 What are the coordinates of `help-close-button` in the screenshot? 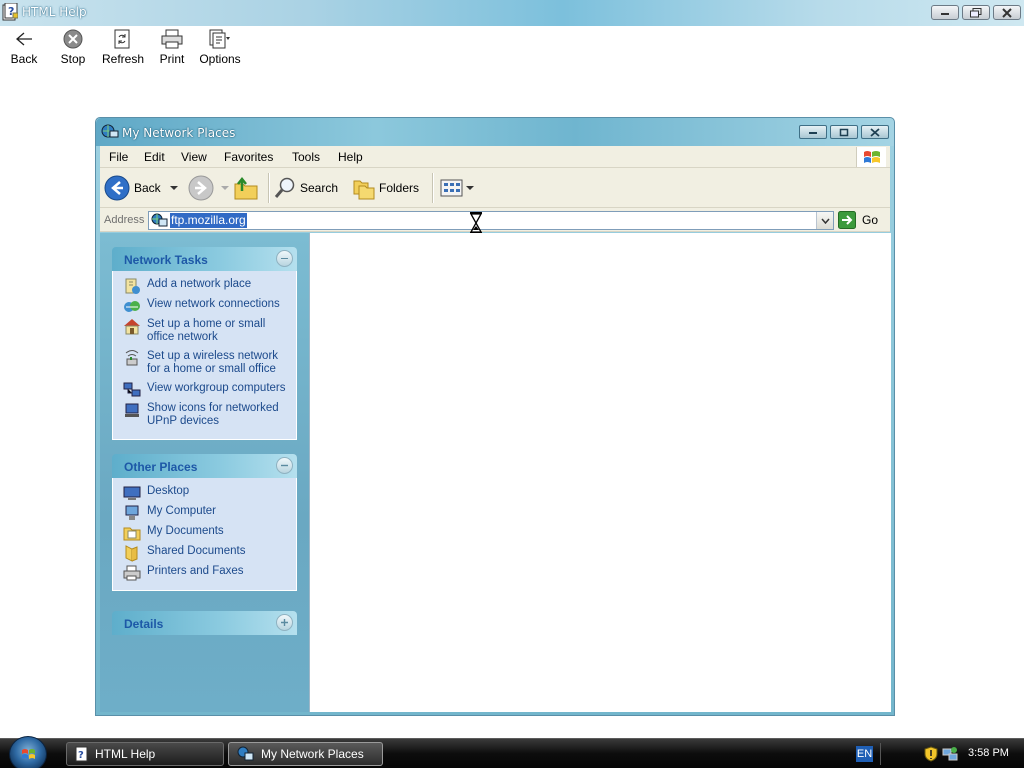 It's located at (1007, 12).